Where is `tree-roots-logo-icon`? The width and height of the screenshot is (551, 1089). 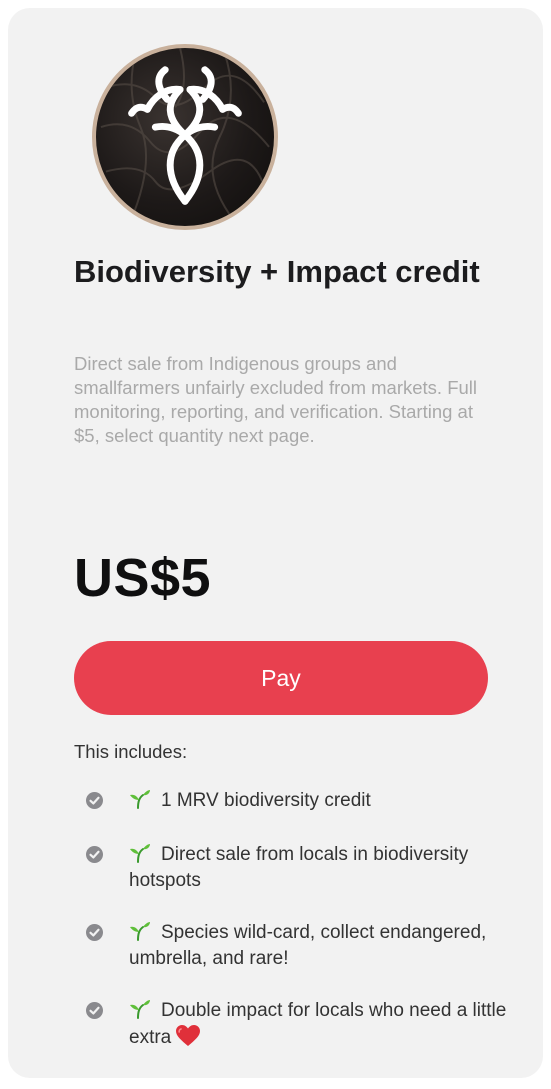
tree-roots-logo-icon is located at coordinates (185, 137).